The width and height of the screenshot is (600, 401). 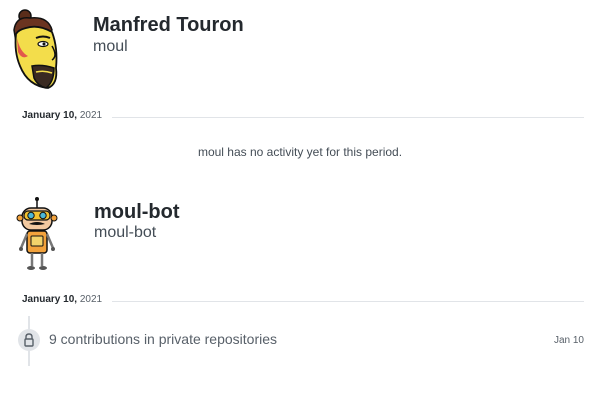 What do you see at coordinates (163, 339) in the screenshot?
I see `contribution-summary-link: 9 contributions in private repositories` at bounding box center [163, 339].